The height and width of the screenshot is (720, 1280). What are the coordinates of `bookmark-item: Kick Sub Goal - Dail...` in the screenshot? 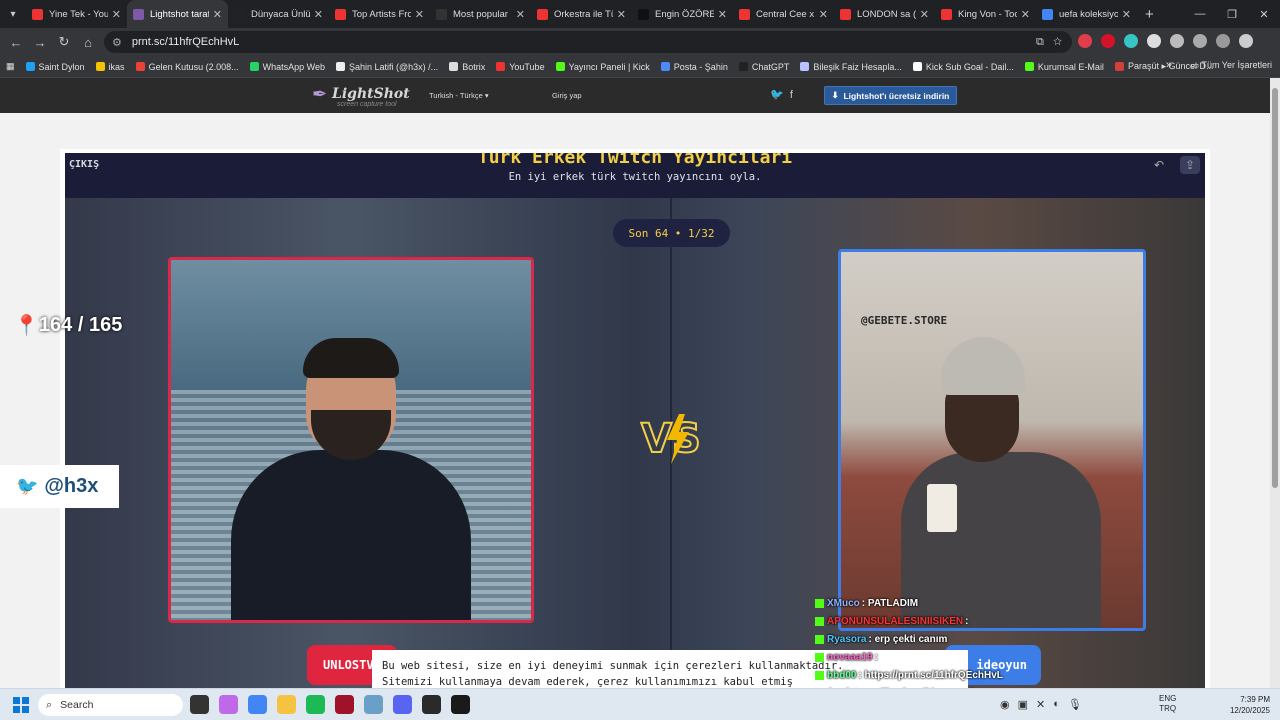 It's located at (963, 66).